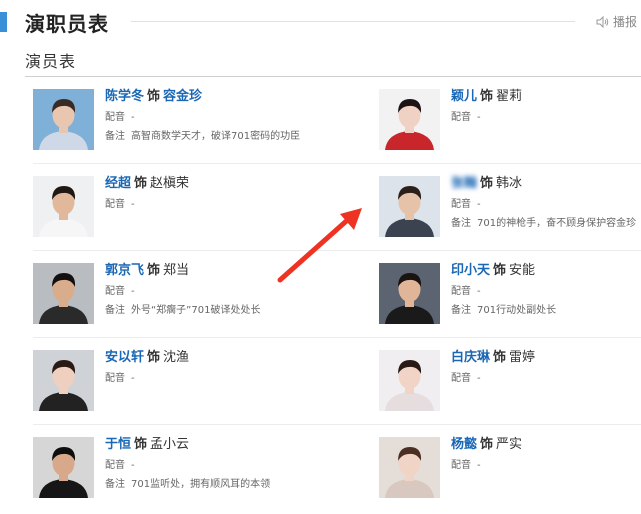  Describe the element at coordinates (170, 183) in the screenshot. I see `role-name: 赵槇荣` at that location.